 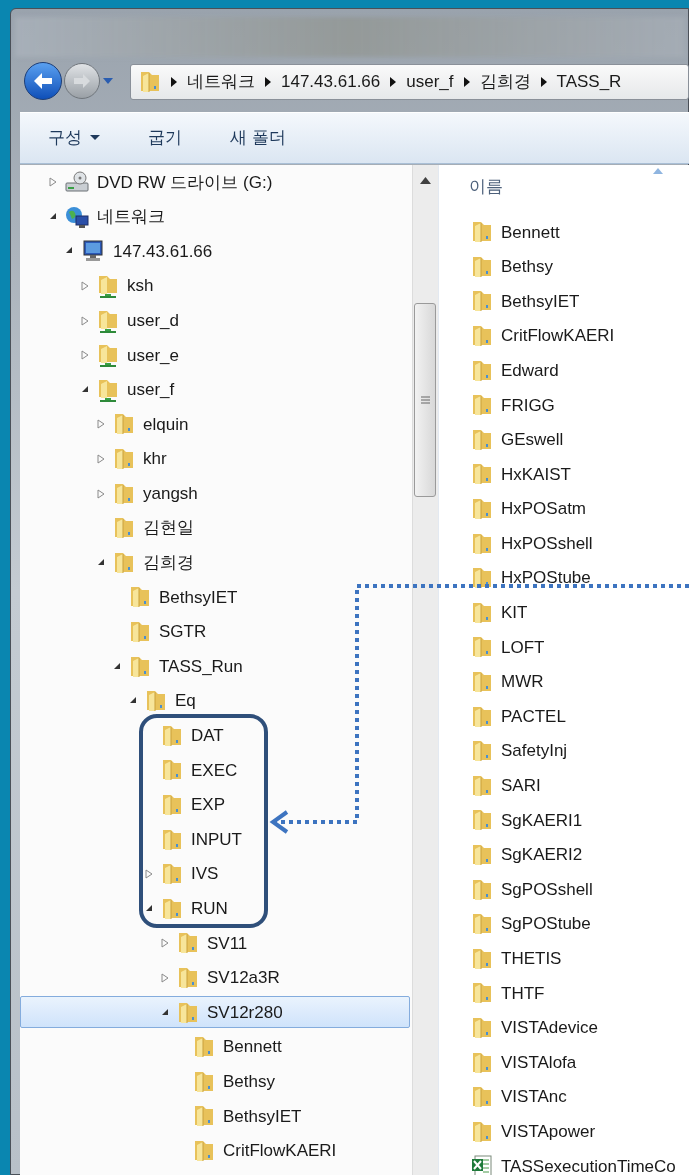 What do you see at coordinates (549, 1028) in the screenshot?
I see `file-name: VISTAdevice` at bounding box center [549, 1028].